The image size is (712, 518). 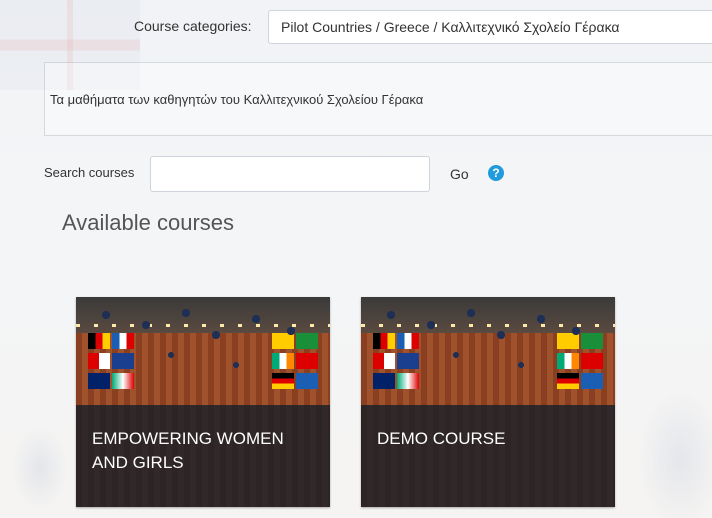 What do you see at coordinates (148, 222) in the screenshot?
I see `available-courses-heading: Available courses` at bounding box center [148, 222].